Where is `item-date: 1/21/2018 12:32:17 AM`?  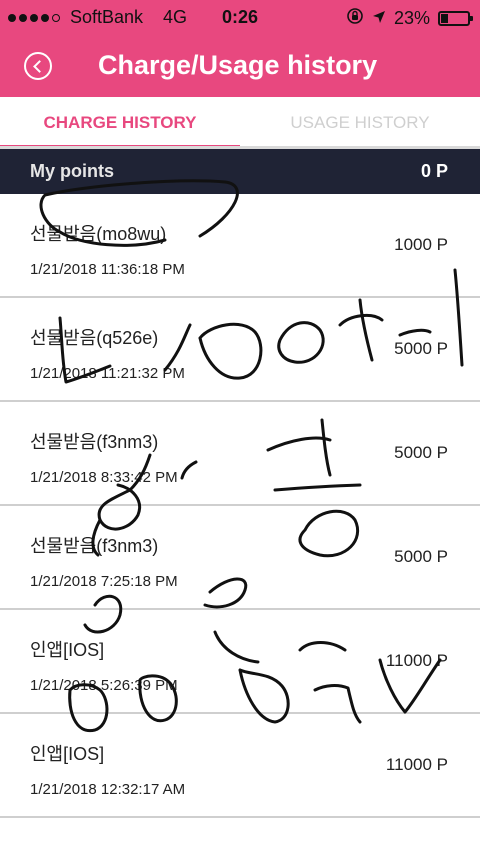 item-date: 1/21/2018 12:32:17 AM is located at coordinates (108, 789).